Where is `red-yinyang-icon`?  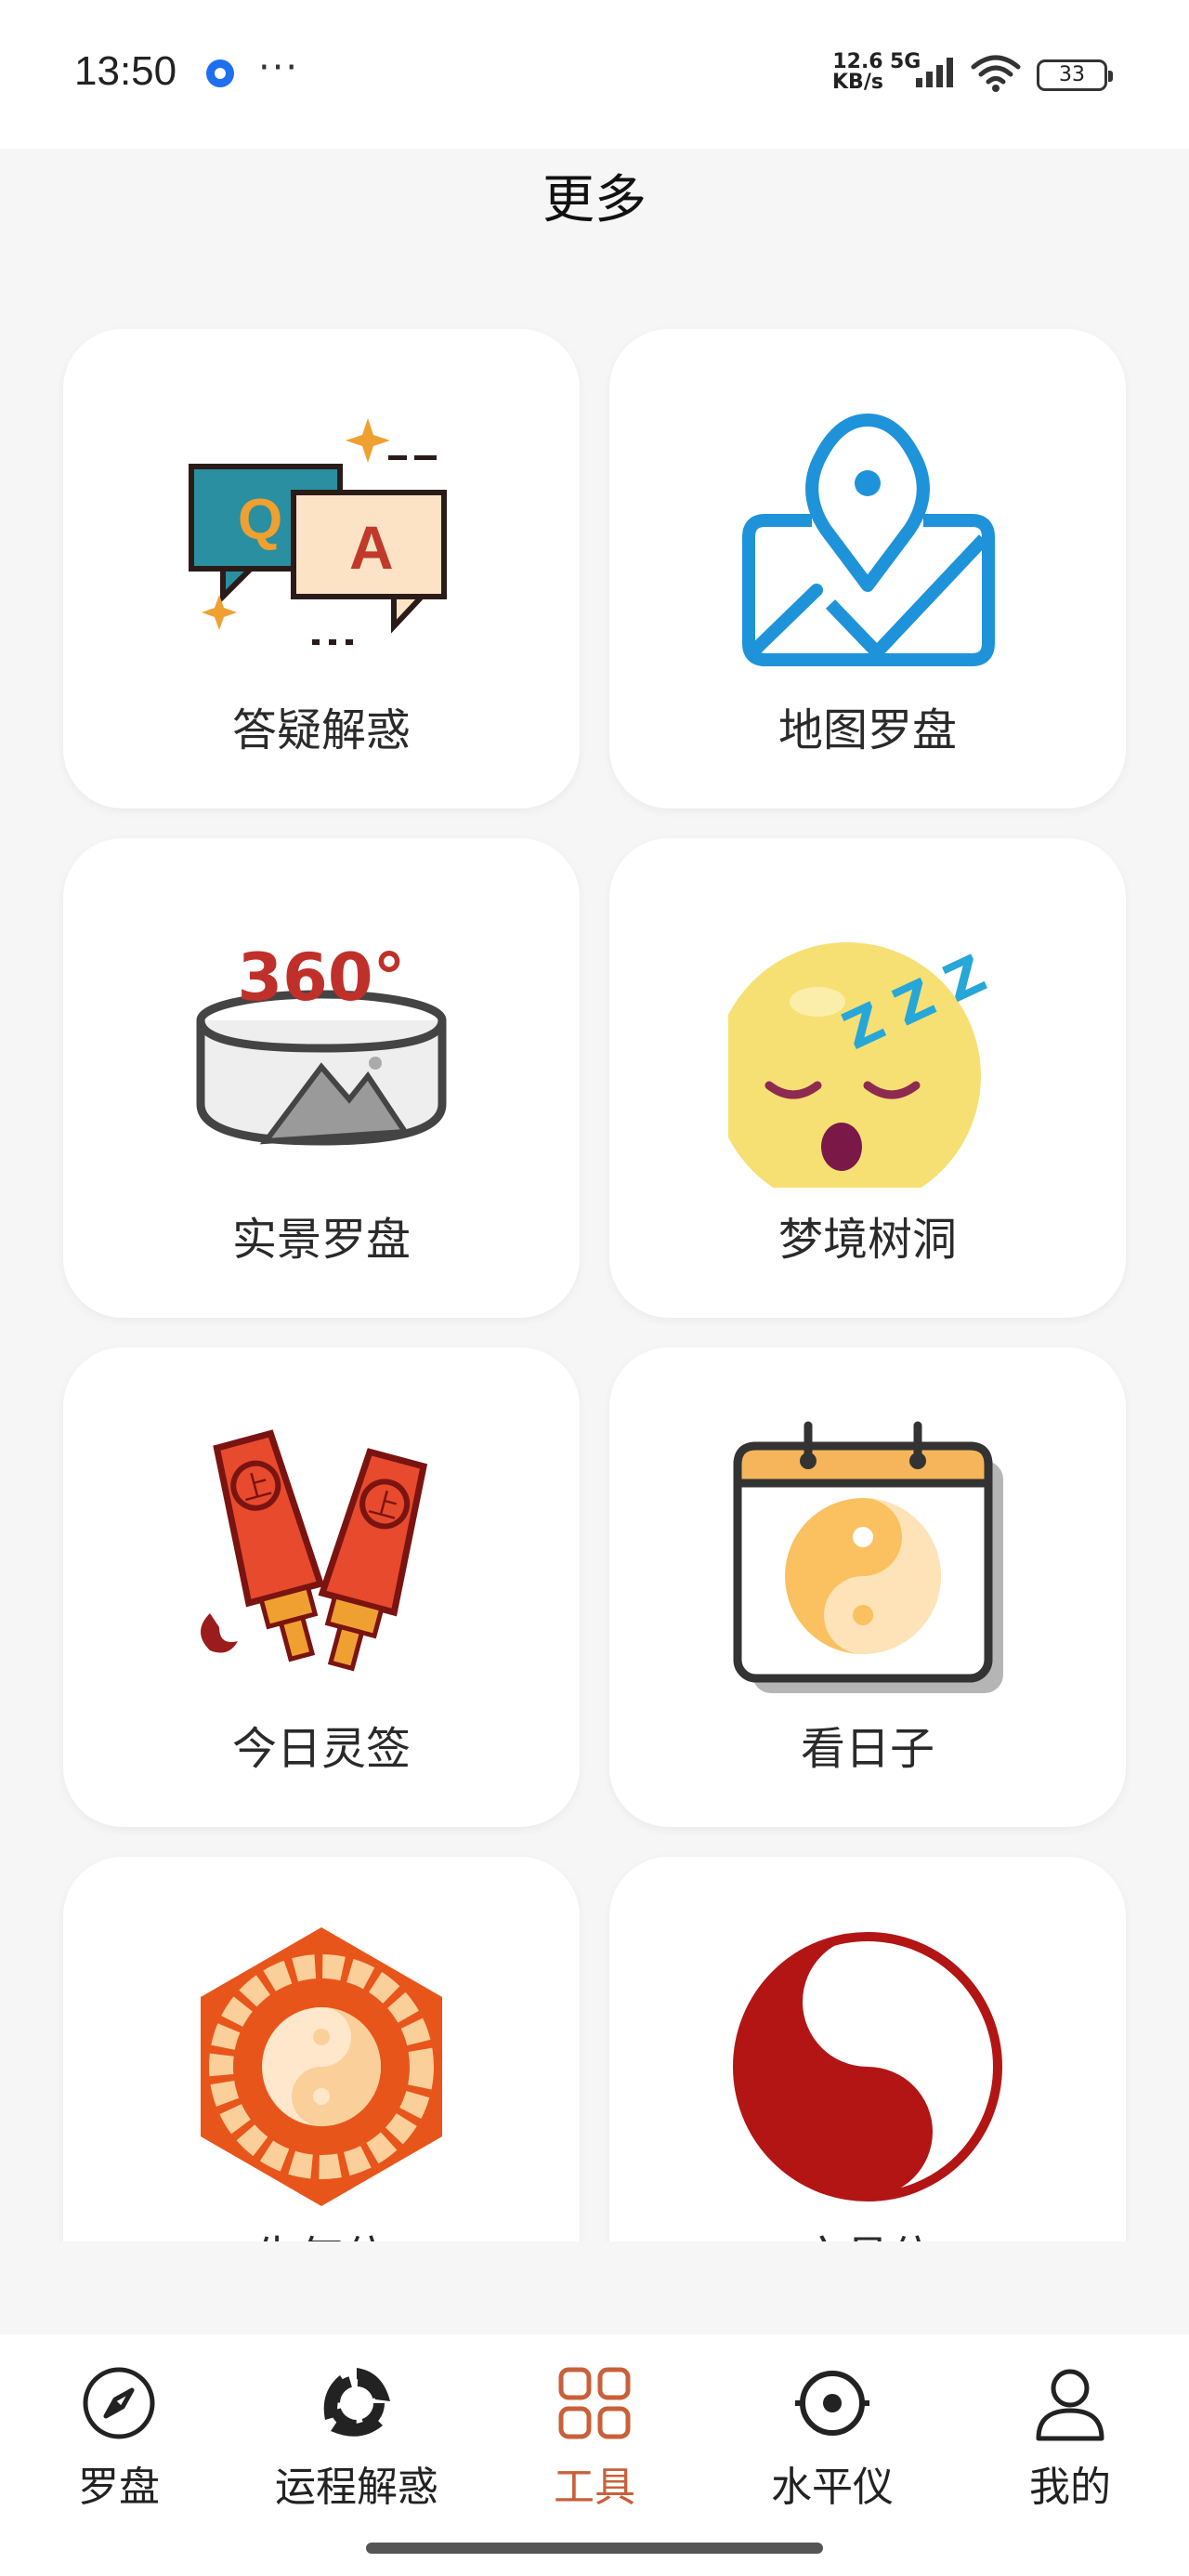 red-yinyang-icon is located at coordinates (868, 2066).